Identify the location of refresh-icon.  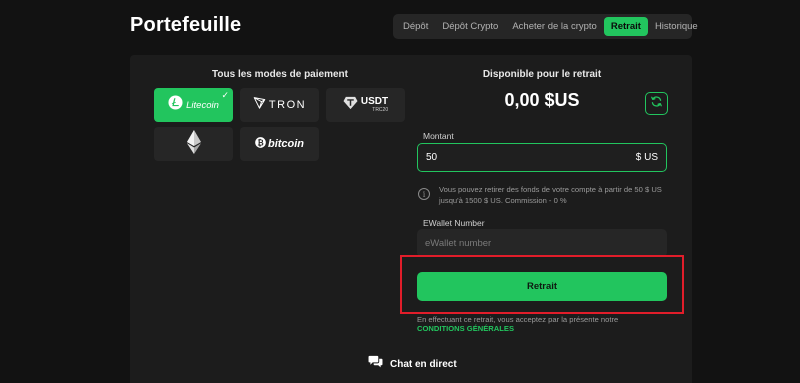
(656, 104).